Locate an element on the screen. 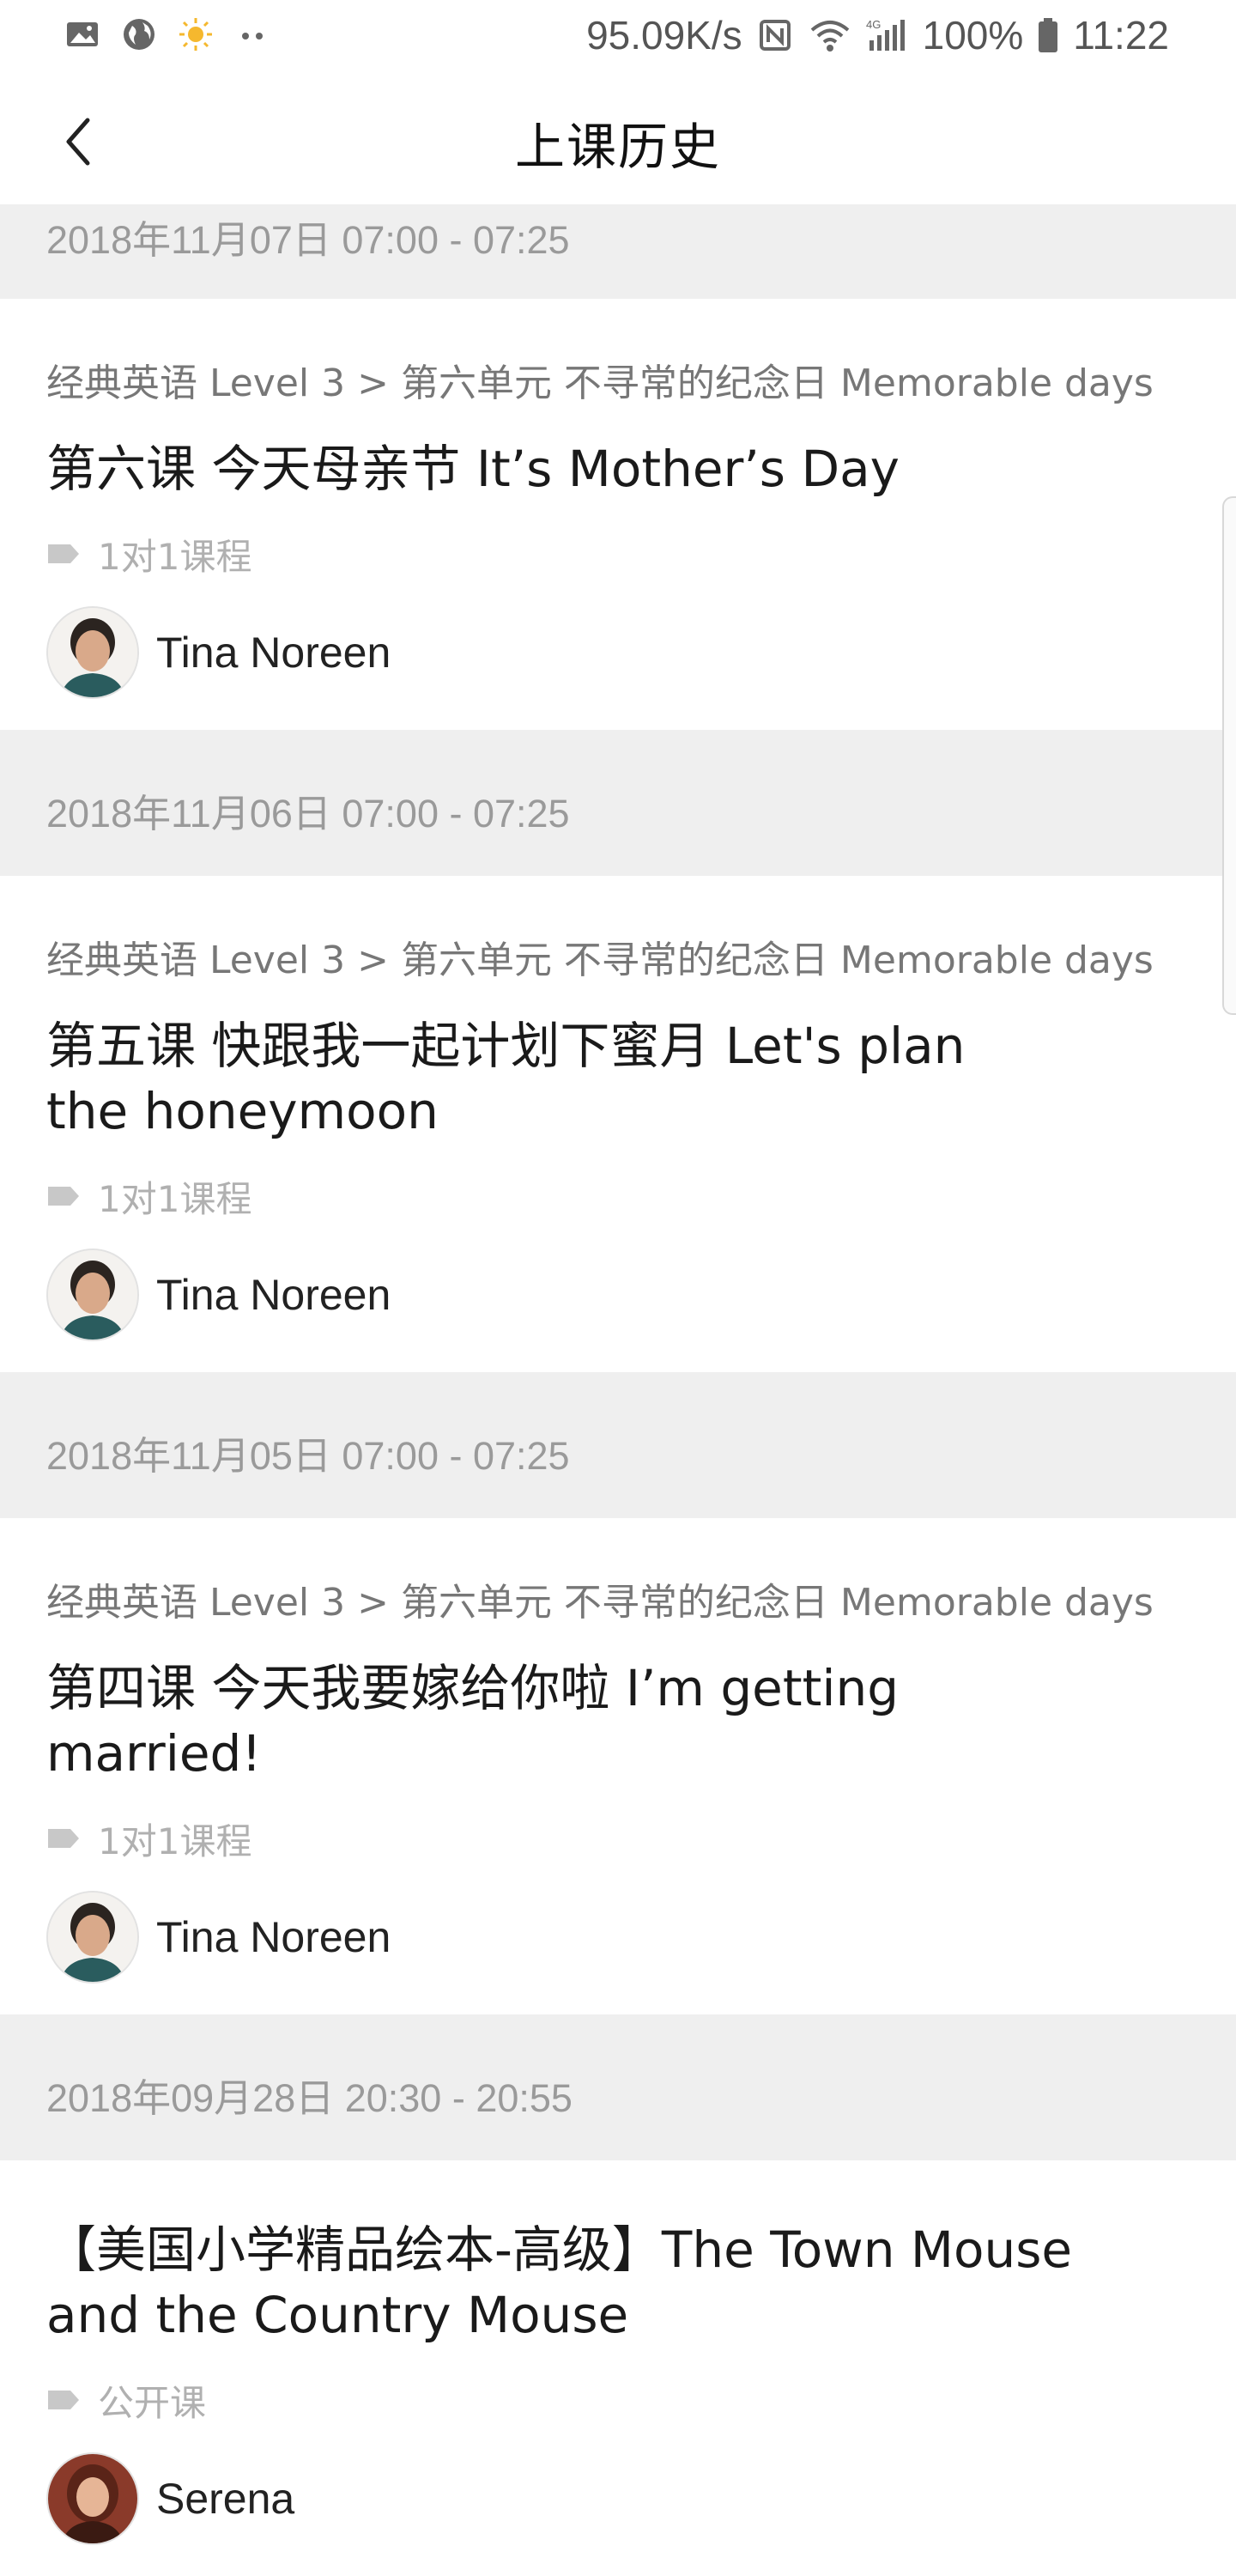  lesson-title: 第六课 今天母亲节 It’s Mother’s Day is located at coordinates (473, 469).